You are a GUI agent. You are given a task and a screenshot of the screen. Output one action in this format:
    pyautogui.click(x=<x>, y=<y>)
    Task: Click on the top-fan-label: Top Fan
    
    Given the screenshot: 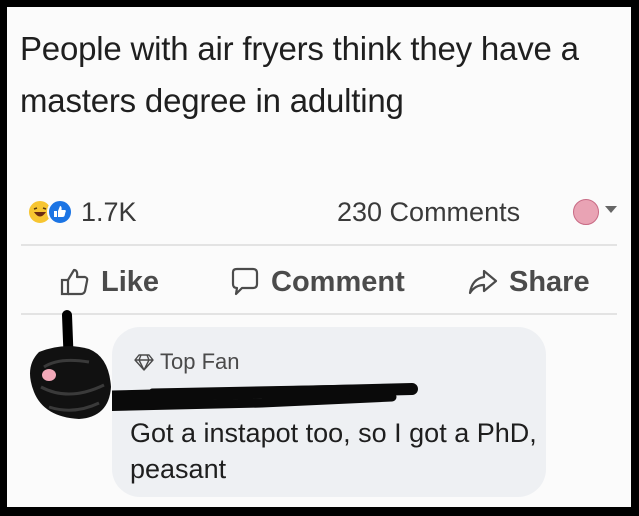 What is the action you would take?
    pyautogui.click(x=200, y=361)
    